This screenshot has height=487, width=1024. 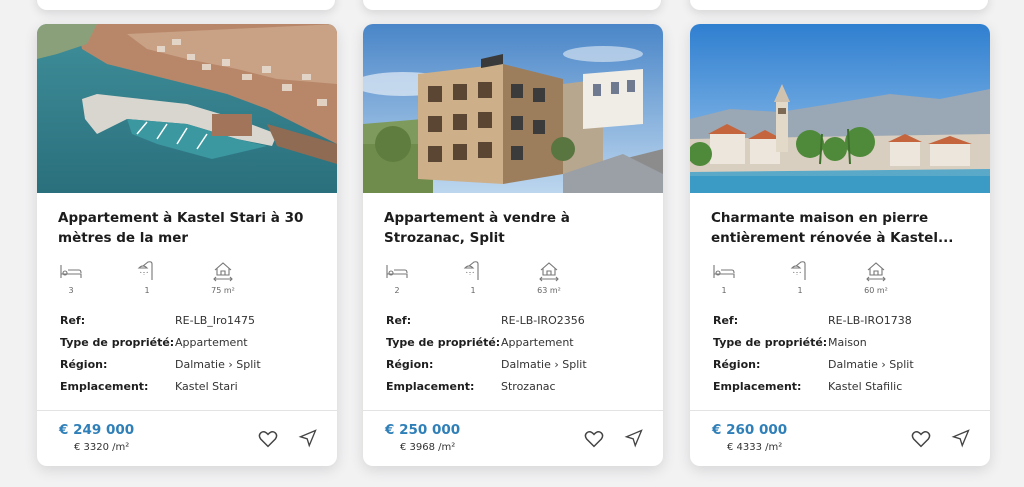 I want to click on ref-row: Ref: RE-LB-IRO1738, so click(x=843, y=320).